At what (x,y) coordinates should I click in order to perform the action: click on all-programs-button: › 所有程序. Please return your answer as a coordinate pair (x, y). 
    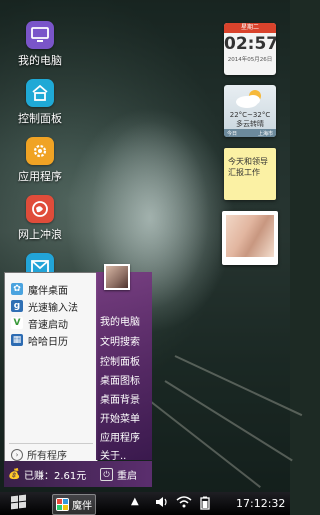
    Looking at the image, I should click on (39, 454).